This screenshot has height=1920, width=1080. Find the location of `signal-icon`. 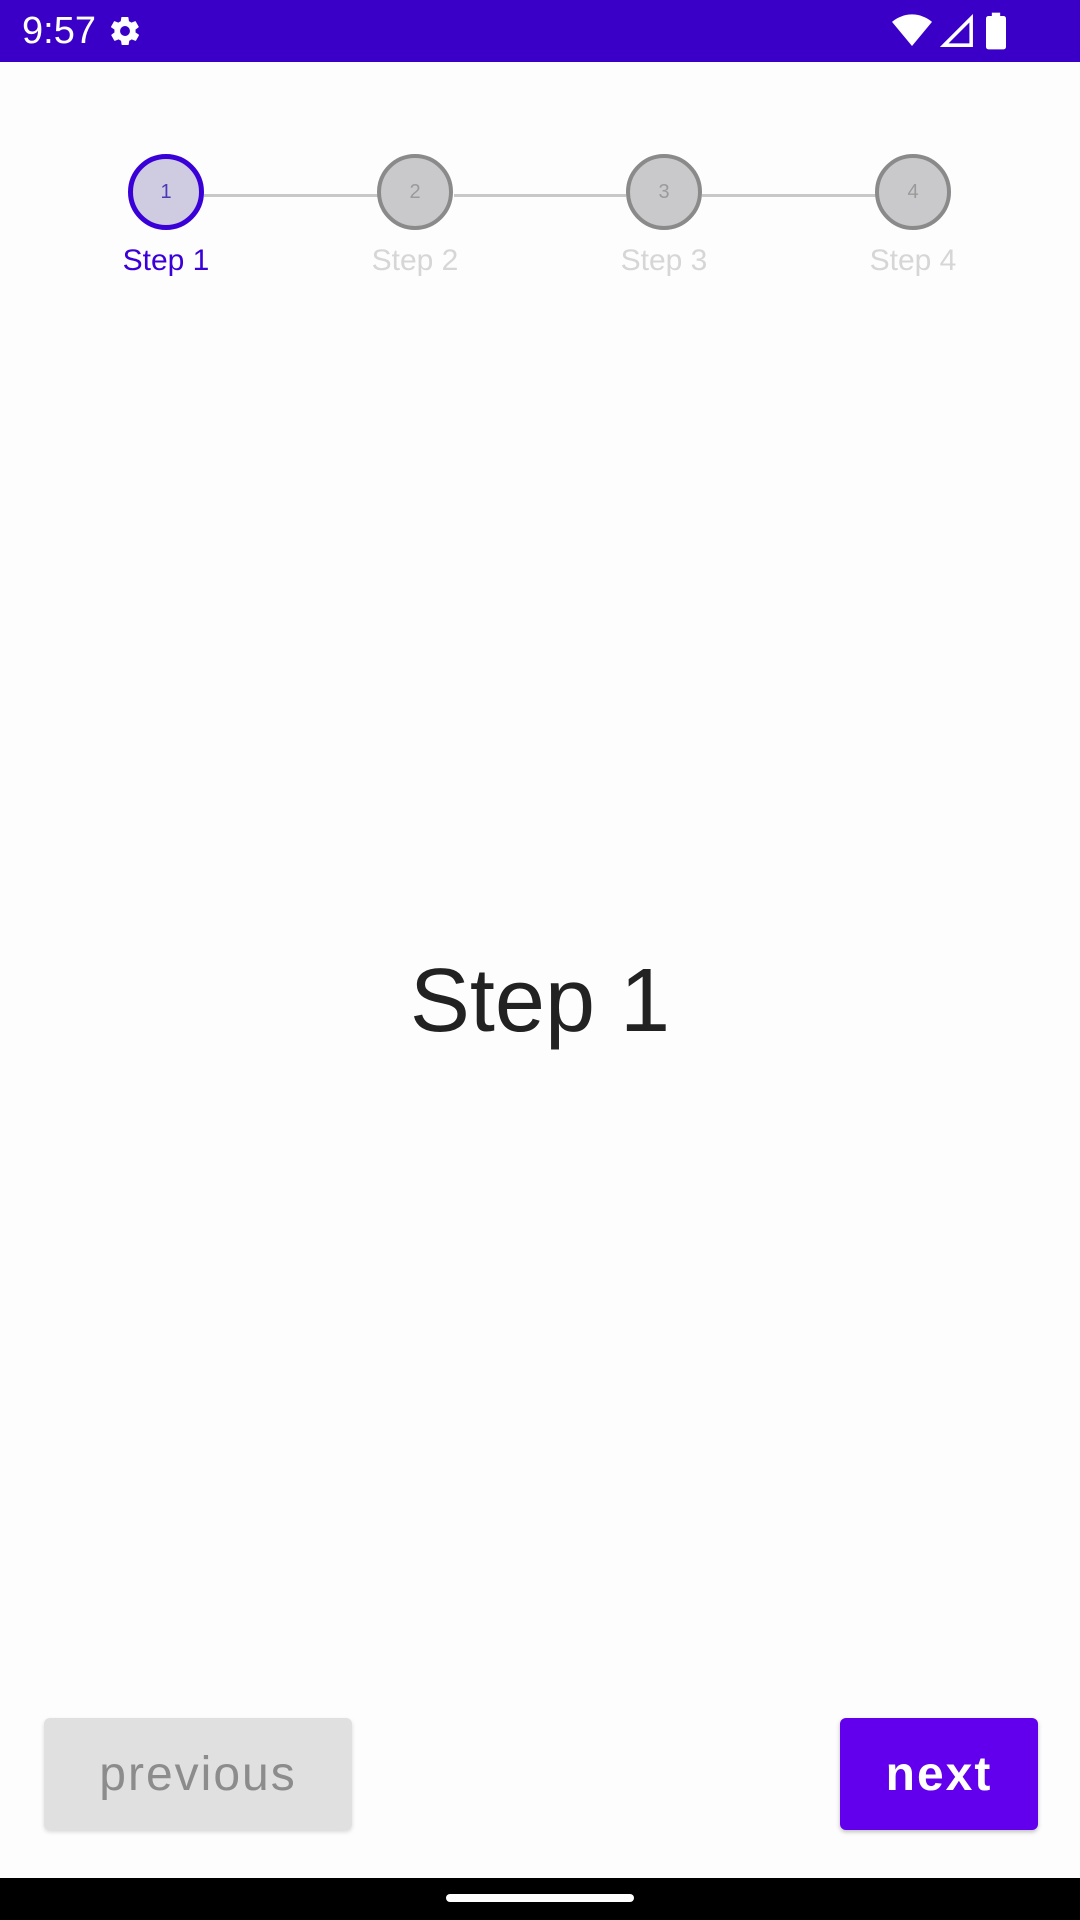

signal-icon is located at coordinates (956, 30).